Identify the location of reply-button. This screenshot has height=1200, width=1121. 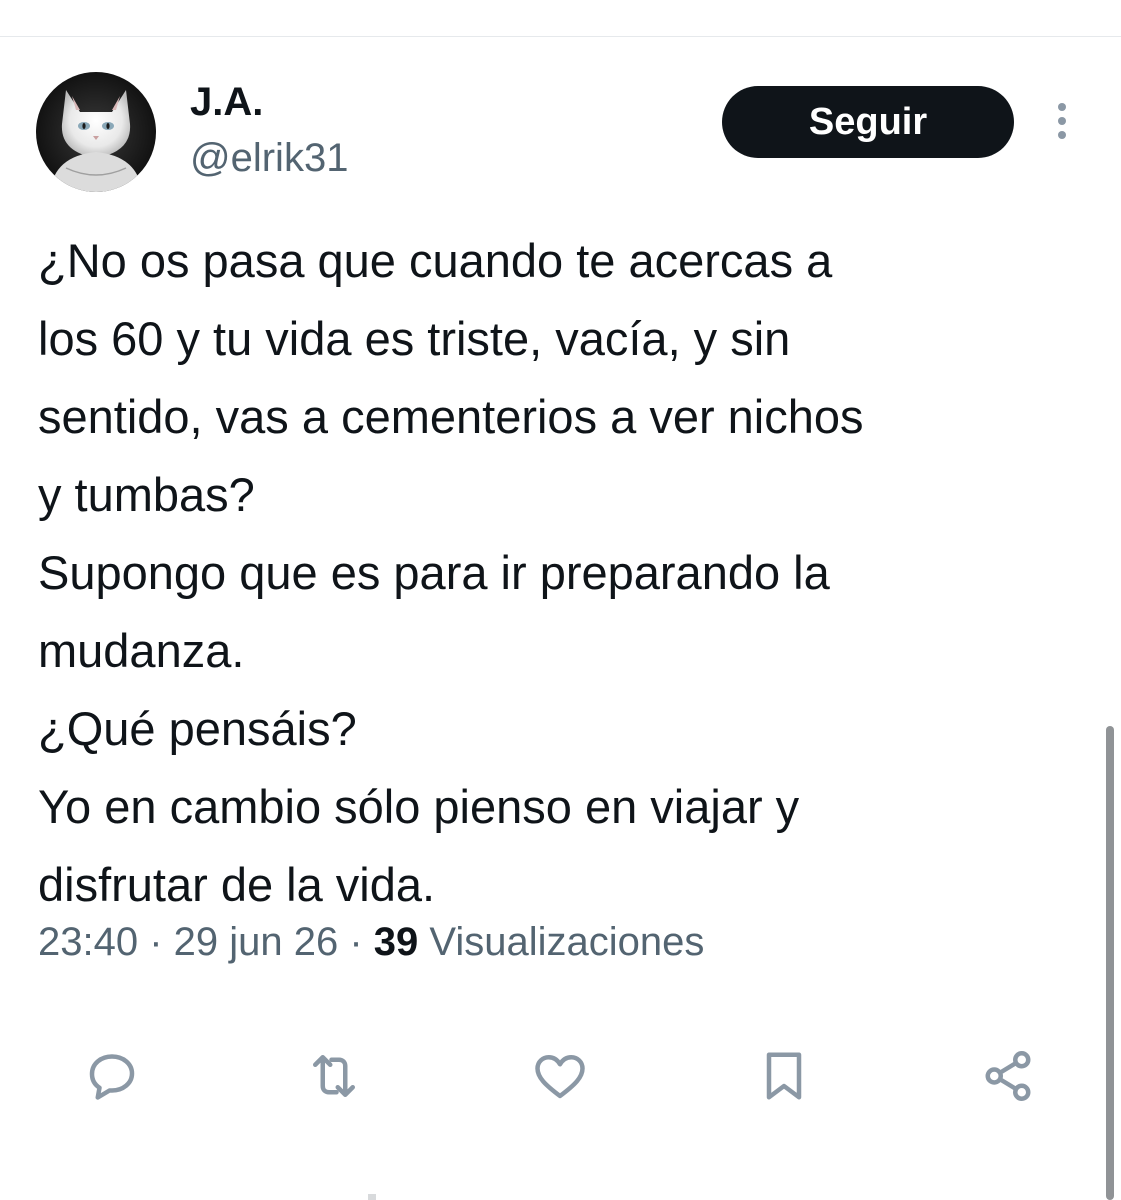
(112, 1076).